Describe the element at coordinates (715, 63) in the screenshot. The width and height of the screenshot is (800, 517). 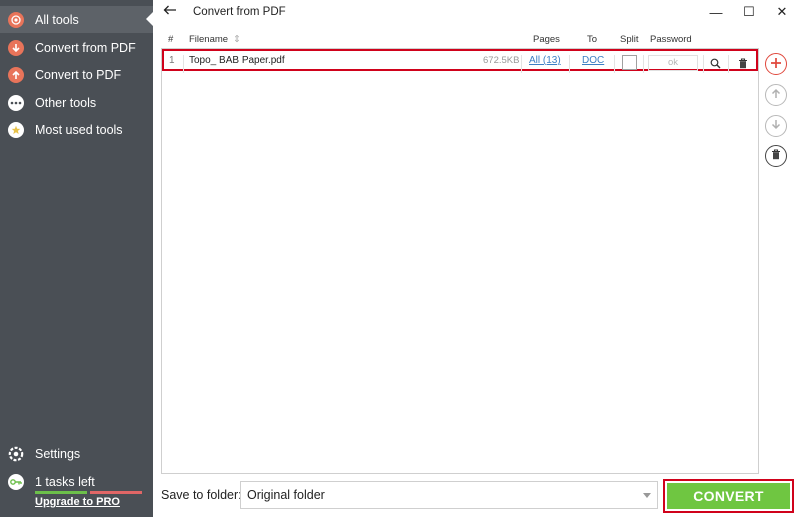
I see `search-icon` at that location.